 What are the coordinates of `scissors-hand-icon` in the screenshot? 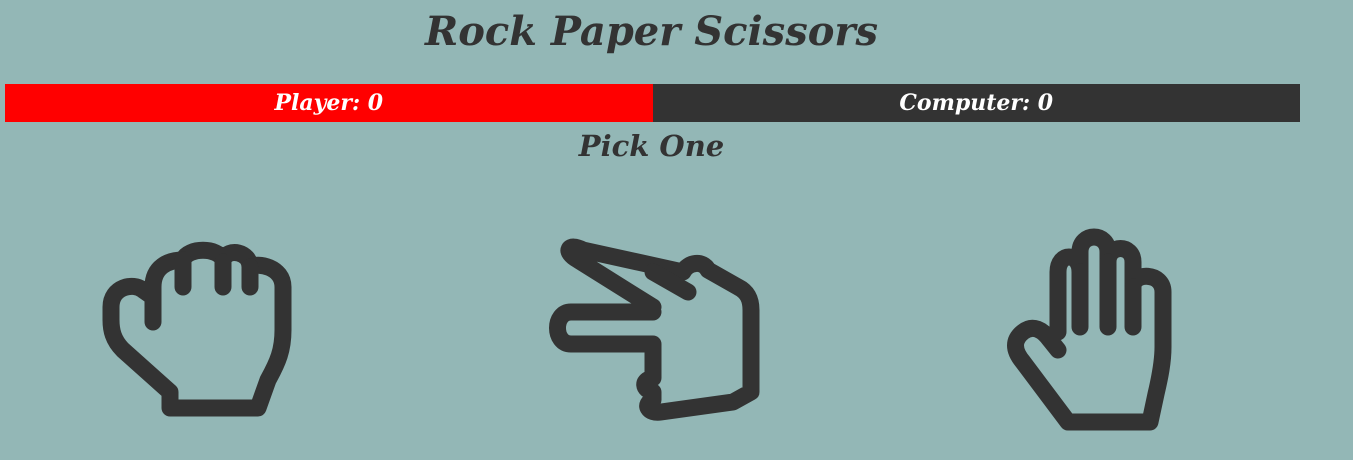 It's located at (654, 329).